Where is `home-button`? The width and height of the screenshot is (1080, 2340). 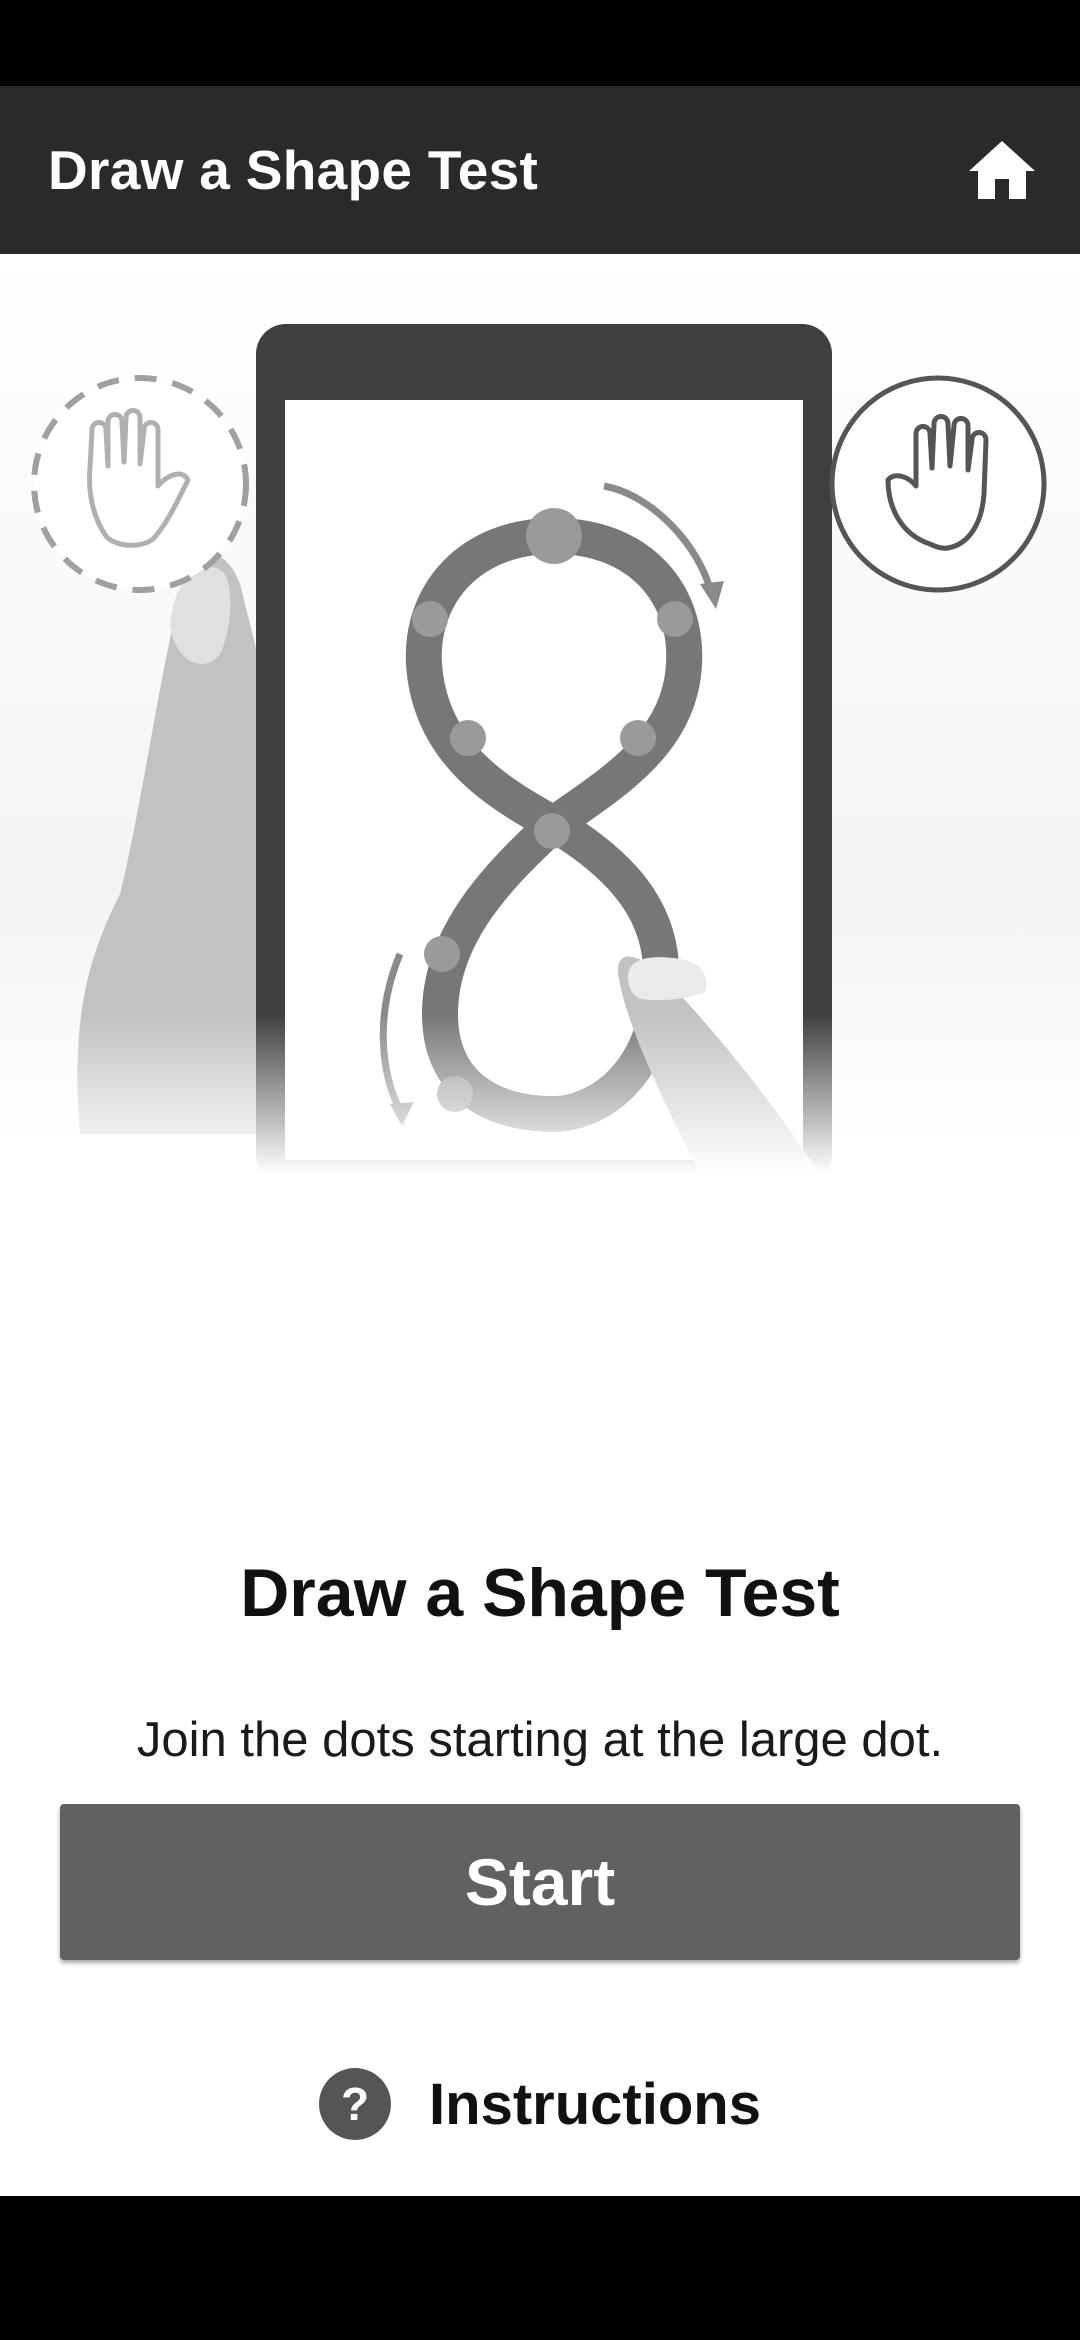
home-button is located at coordinates (1002, 170).